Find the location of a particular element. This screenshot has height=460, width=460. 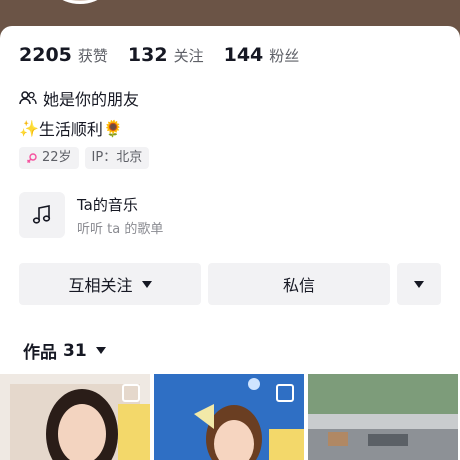

music-subtitle: 听听 ta 的歌单 is located at coordinates (120, 229).